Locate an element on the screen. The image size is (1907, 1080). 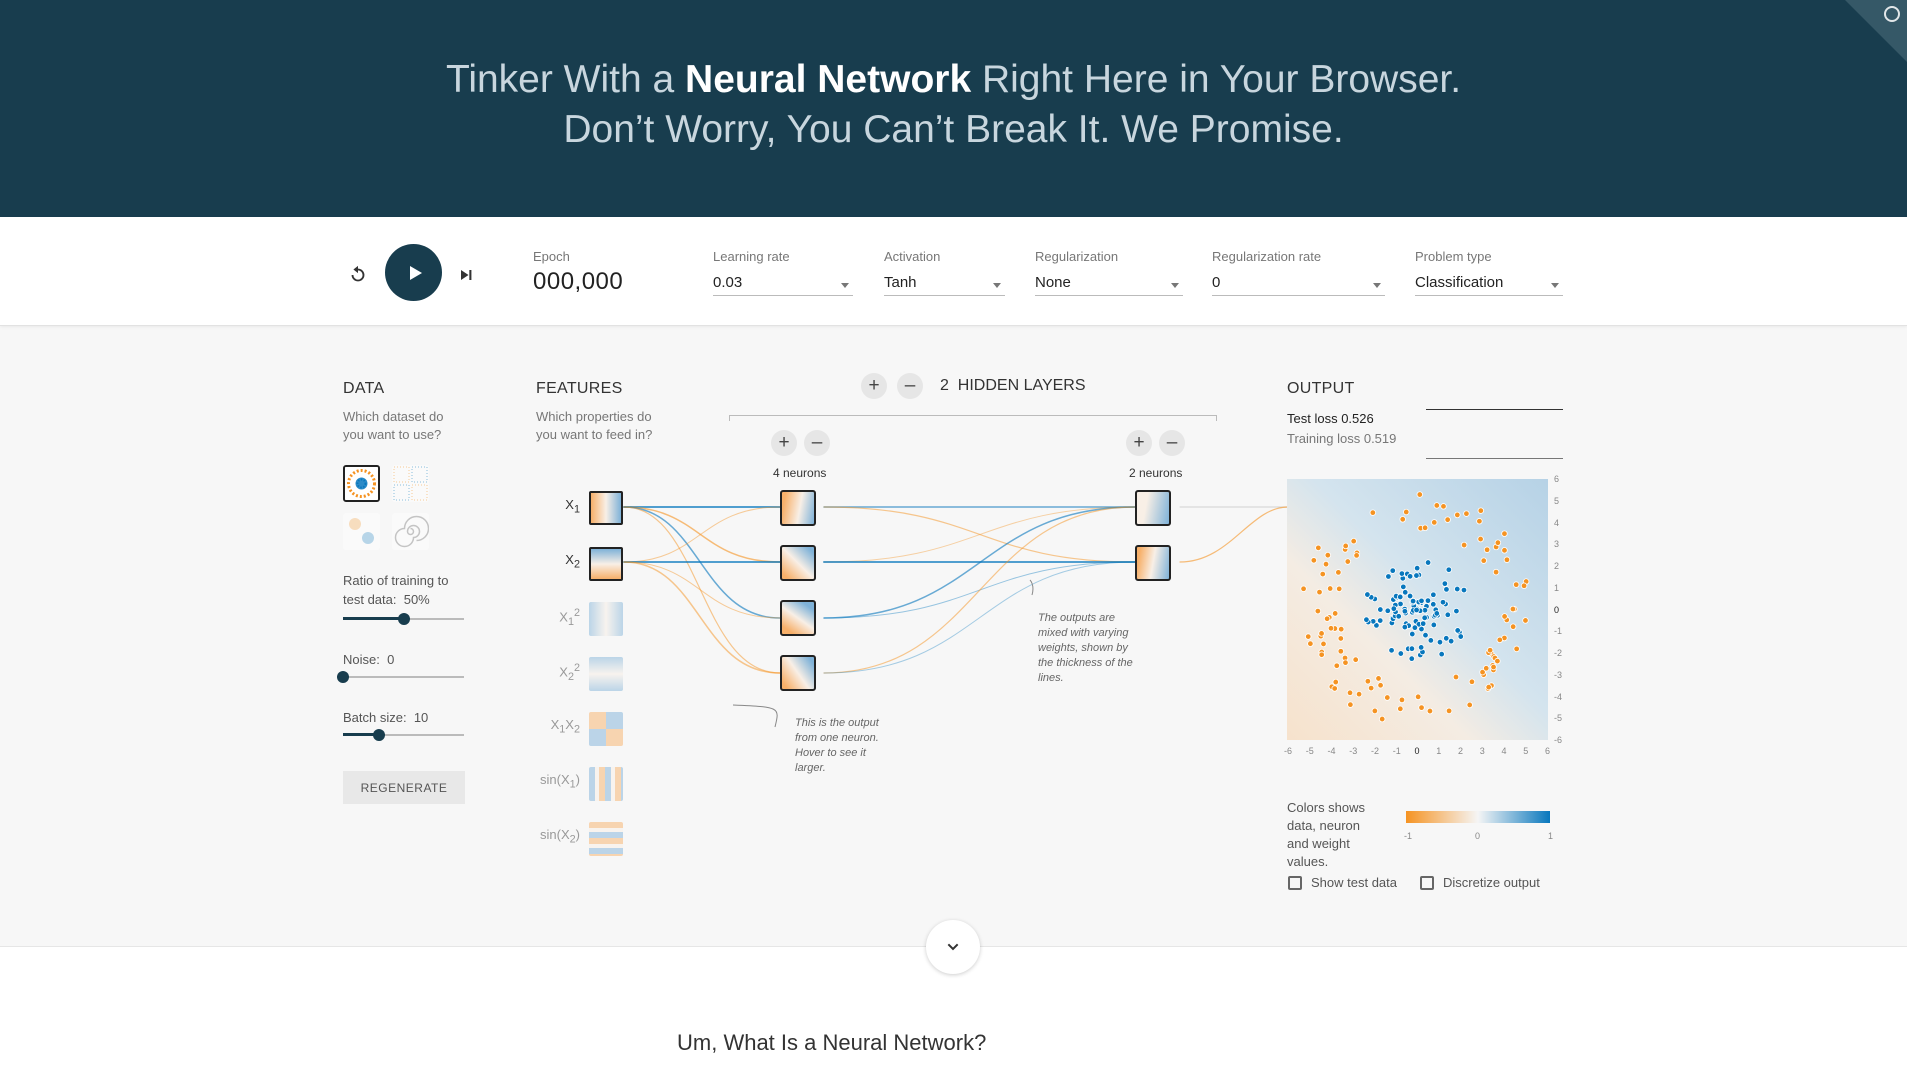
play-button is located at coordinates (413, 272).